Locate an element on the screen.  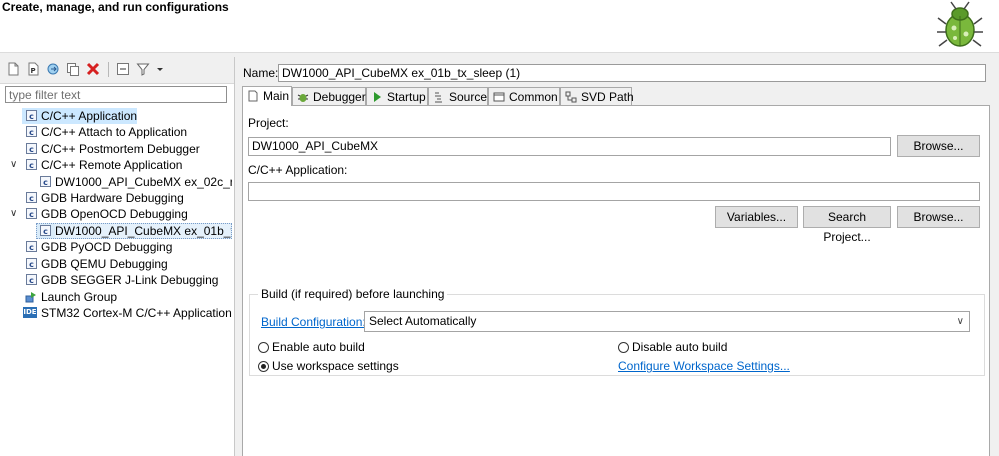
build-configuration-value: Select Automatically is located at coordinates (423, 321).